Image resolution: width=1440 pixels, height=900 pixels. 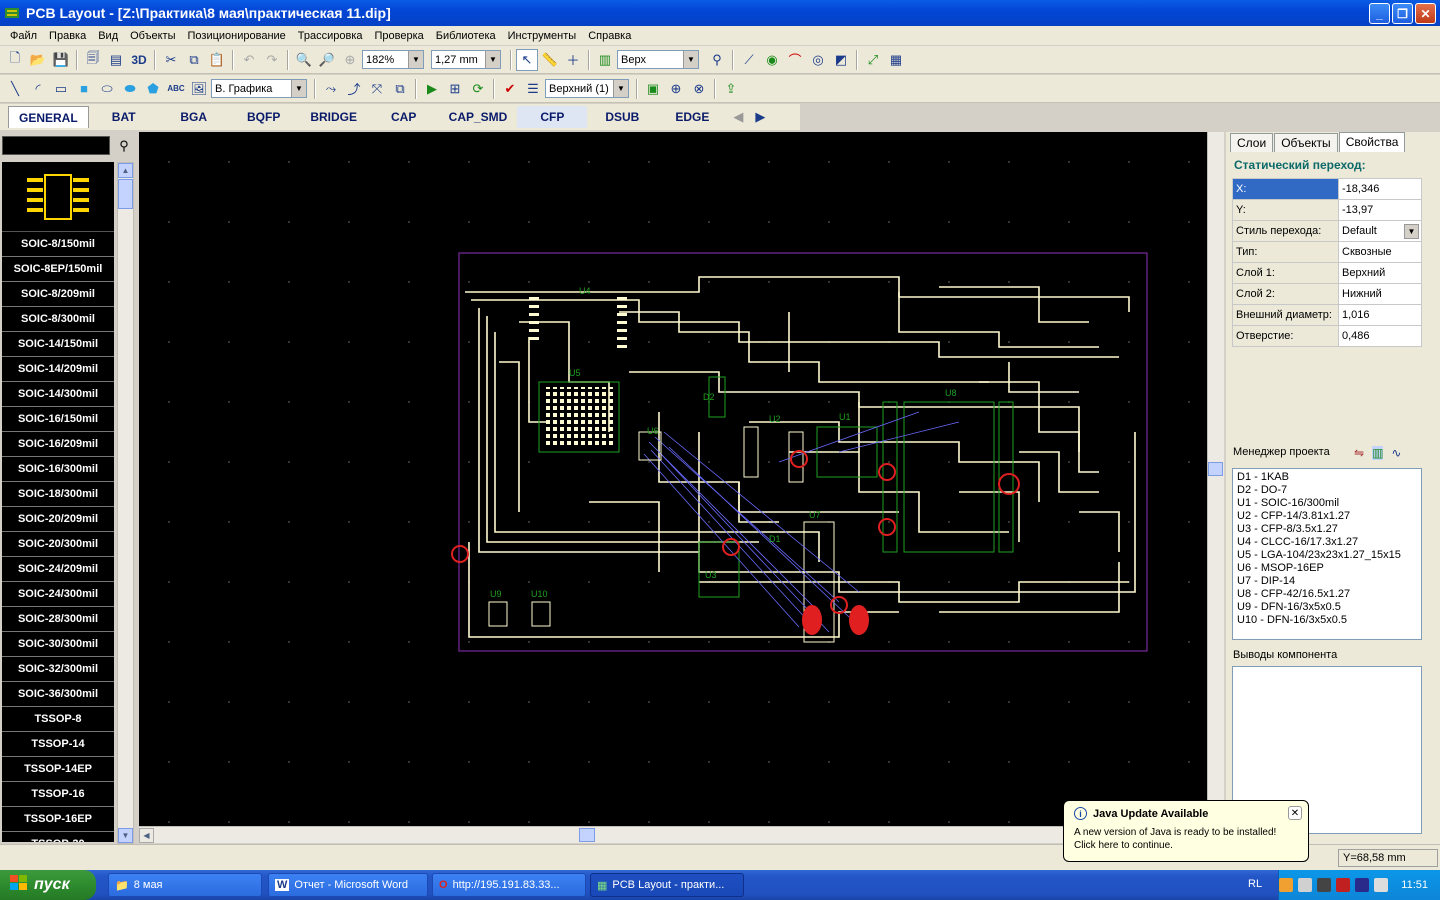 What do you see at coordinates (58, 394) in the screenshot?
I see `list-item: SOIC-14/300mil` at bounding box center [58, 394].